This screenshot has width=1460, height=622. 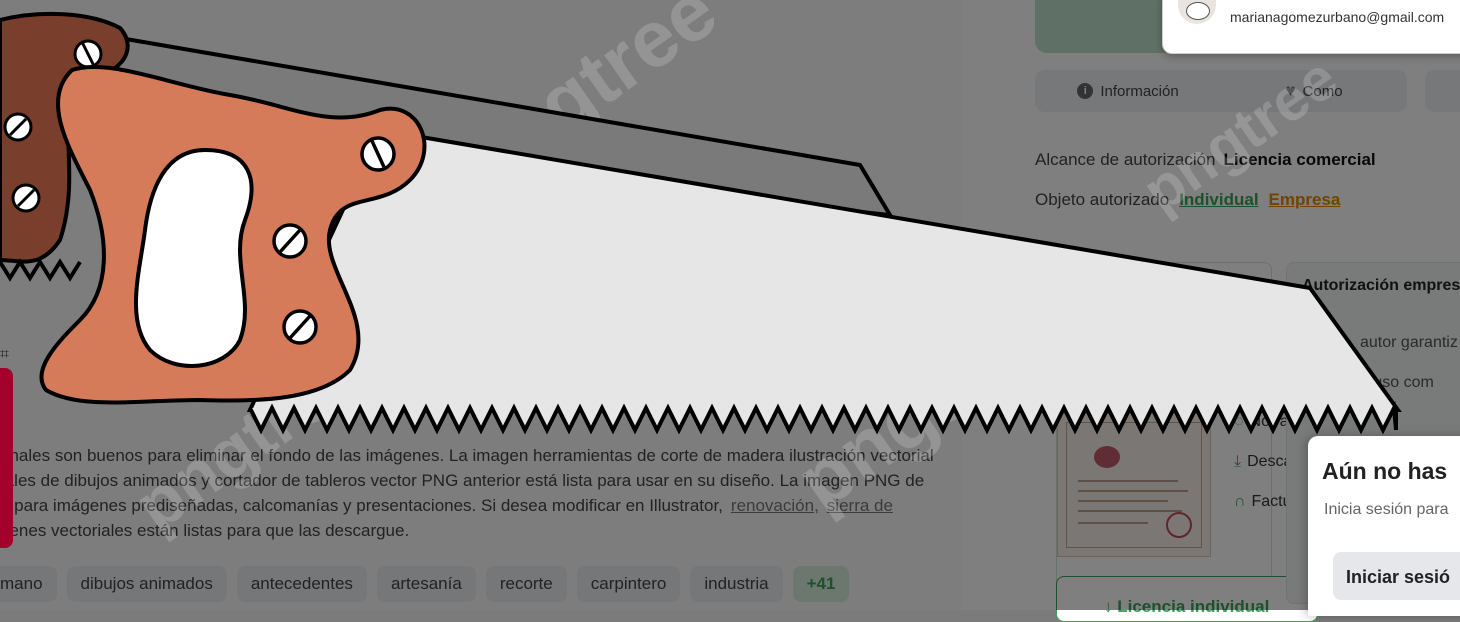 I want to click on login-button-label: Iniciar sesió, so click(x=1398, y=577).